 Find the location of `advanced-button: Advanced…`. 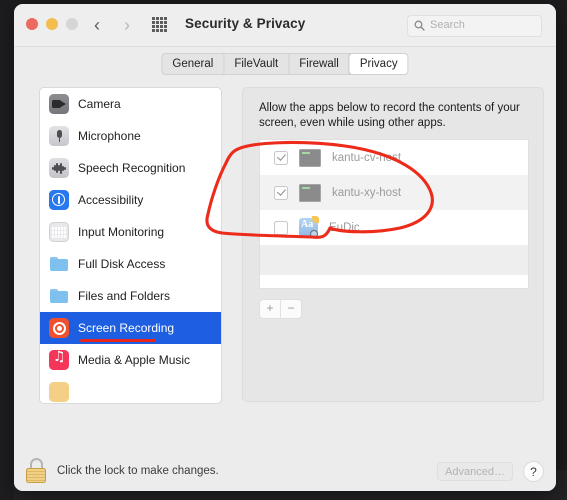

advanced-button: Advanced… is located at coordinates (475, 471).